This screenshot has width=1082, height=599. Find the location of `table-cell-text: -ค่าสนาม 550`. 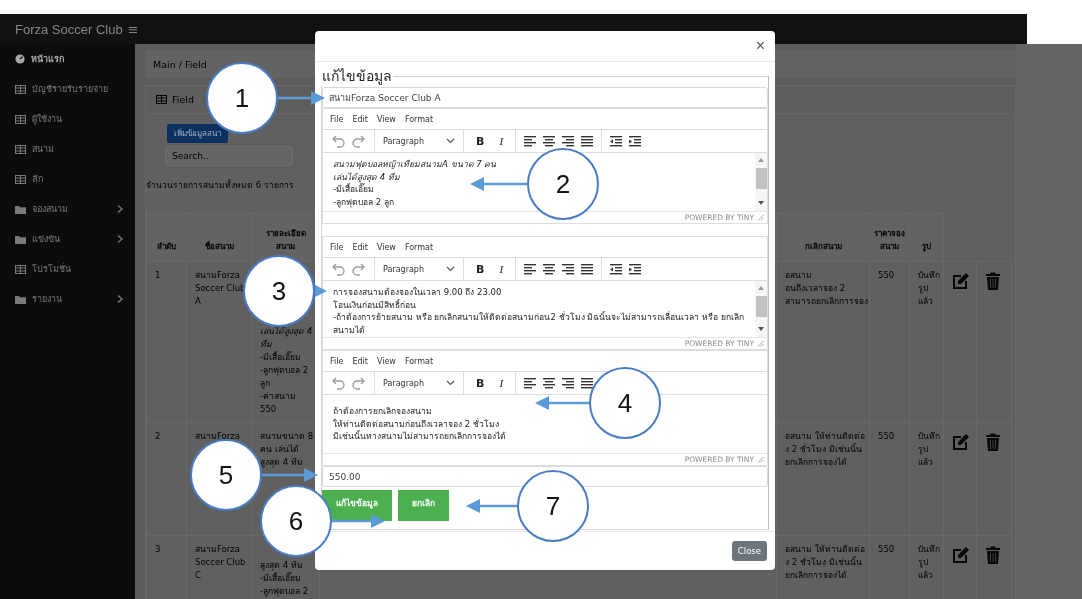

table-cell-text: -ค่าสนาม 550 is located at coordinates (278, 402).